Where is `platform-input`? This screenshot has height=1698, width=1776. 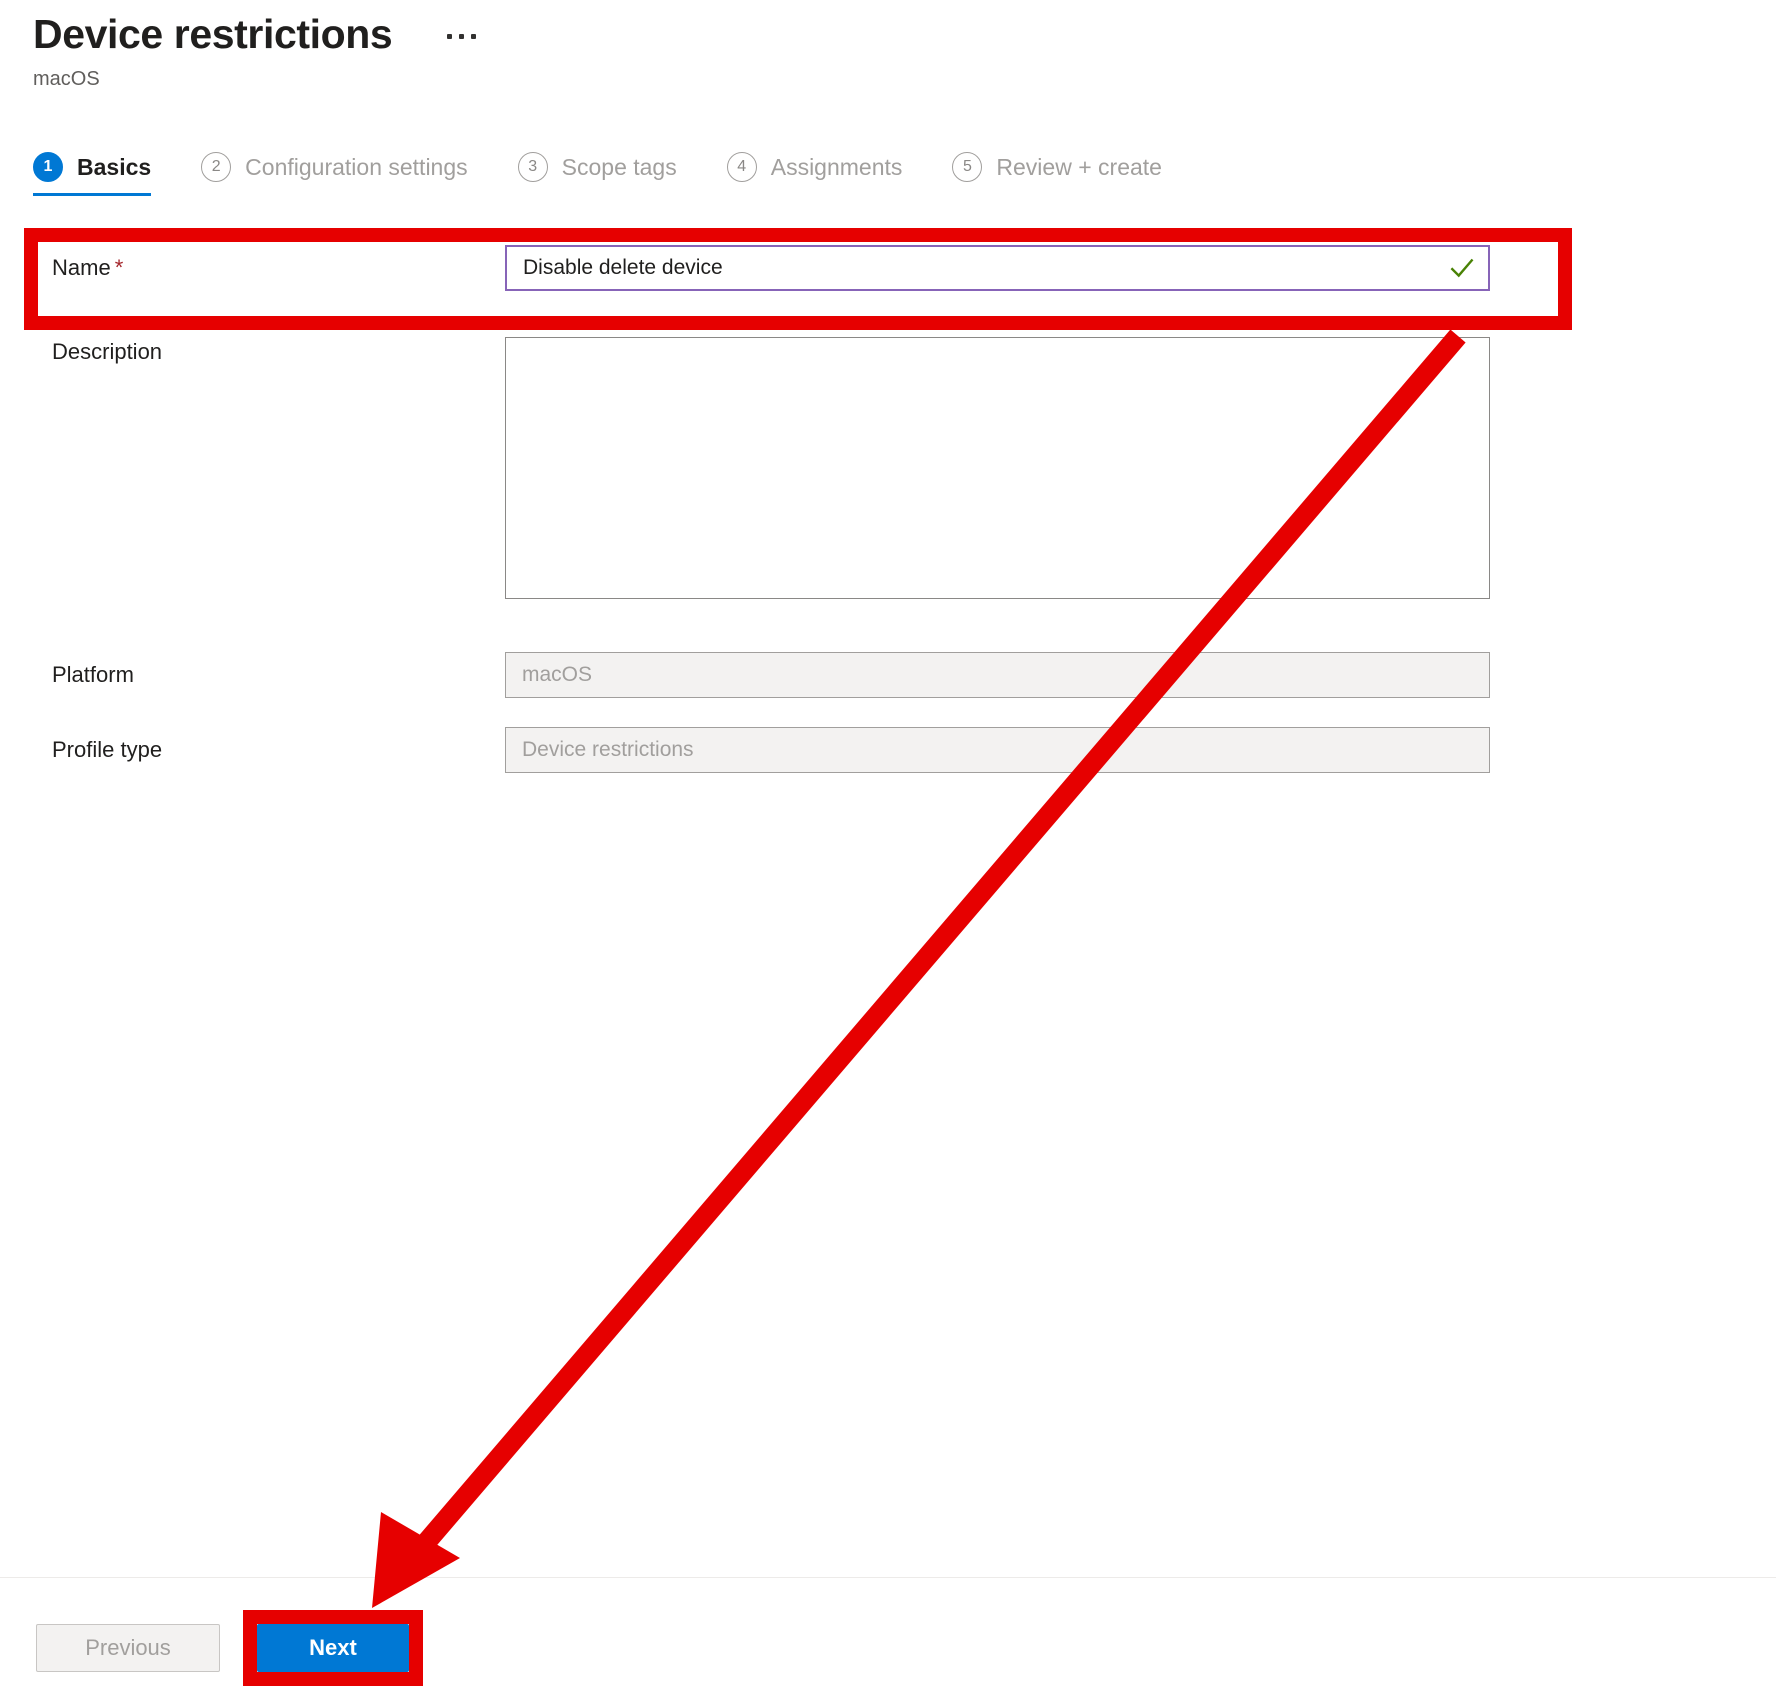 platform-input is located at coordinates (997, 675).